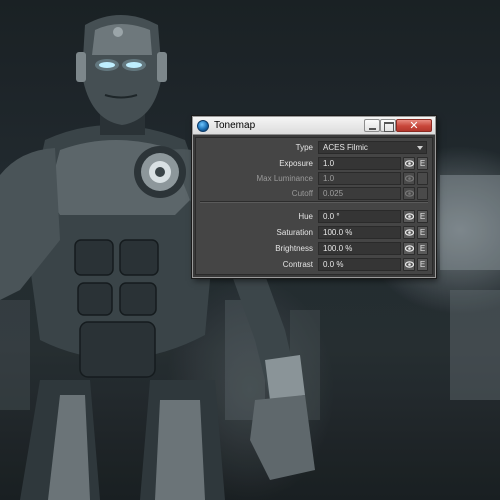 The height and width of the screenshot is (500, 500). I want to click on type-value: ACES Filmic, so click(345, 147).